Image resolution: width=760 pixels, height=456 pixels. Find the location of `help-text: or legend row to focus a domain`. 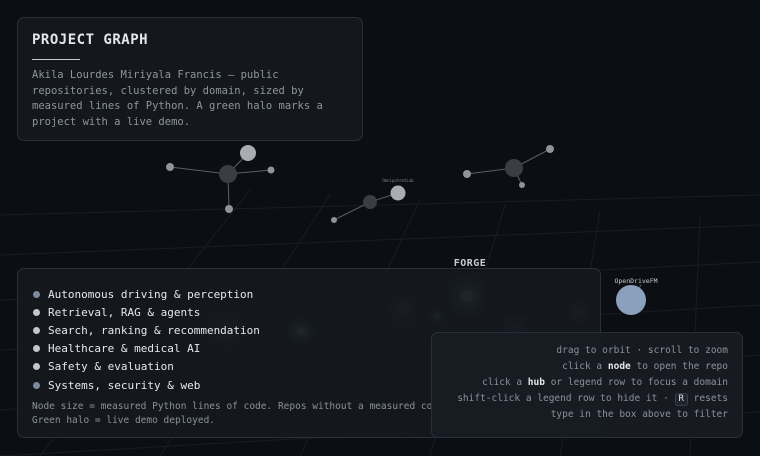

help-text: or legend row to focus a domain is located at coordinates (636, 383).